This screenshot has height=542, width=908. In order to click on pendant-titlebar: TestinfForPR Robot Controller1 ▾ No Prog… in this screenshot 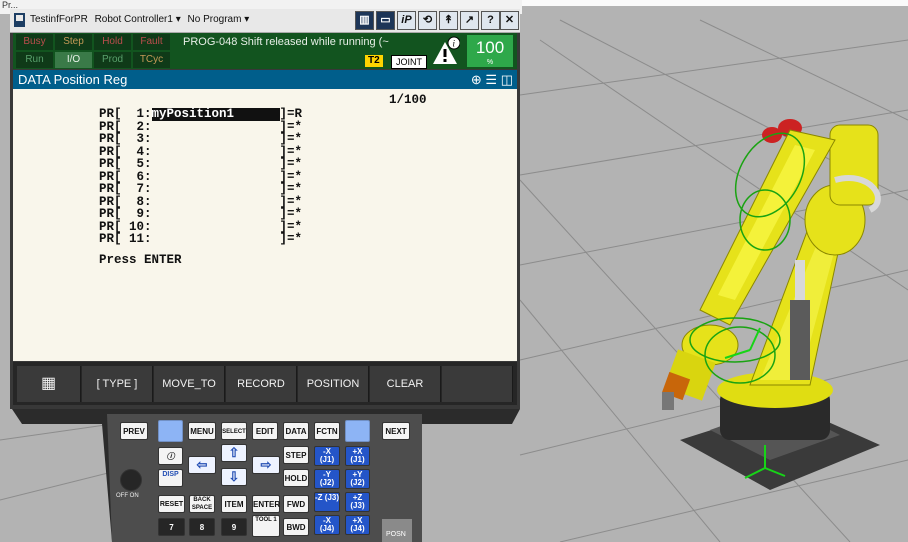, I will do `click(265, 21)`.